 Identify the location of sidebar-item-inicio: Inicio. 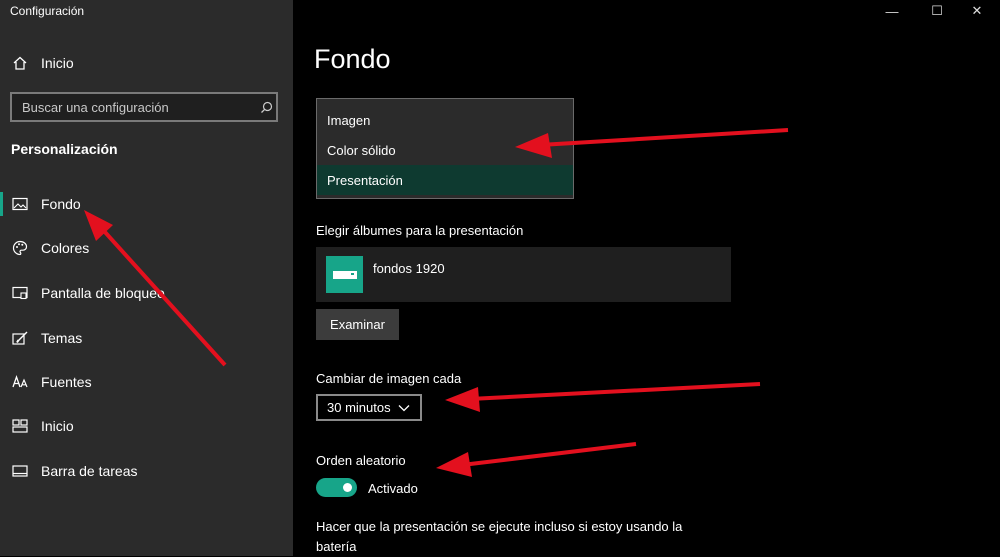
(146, 426).